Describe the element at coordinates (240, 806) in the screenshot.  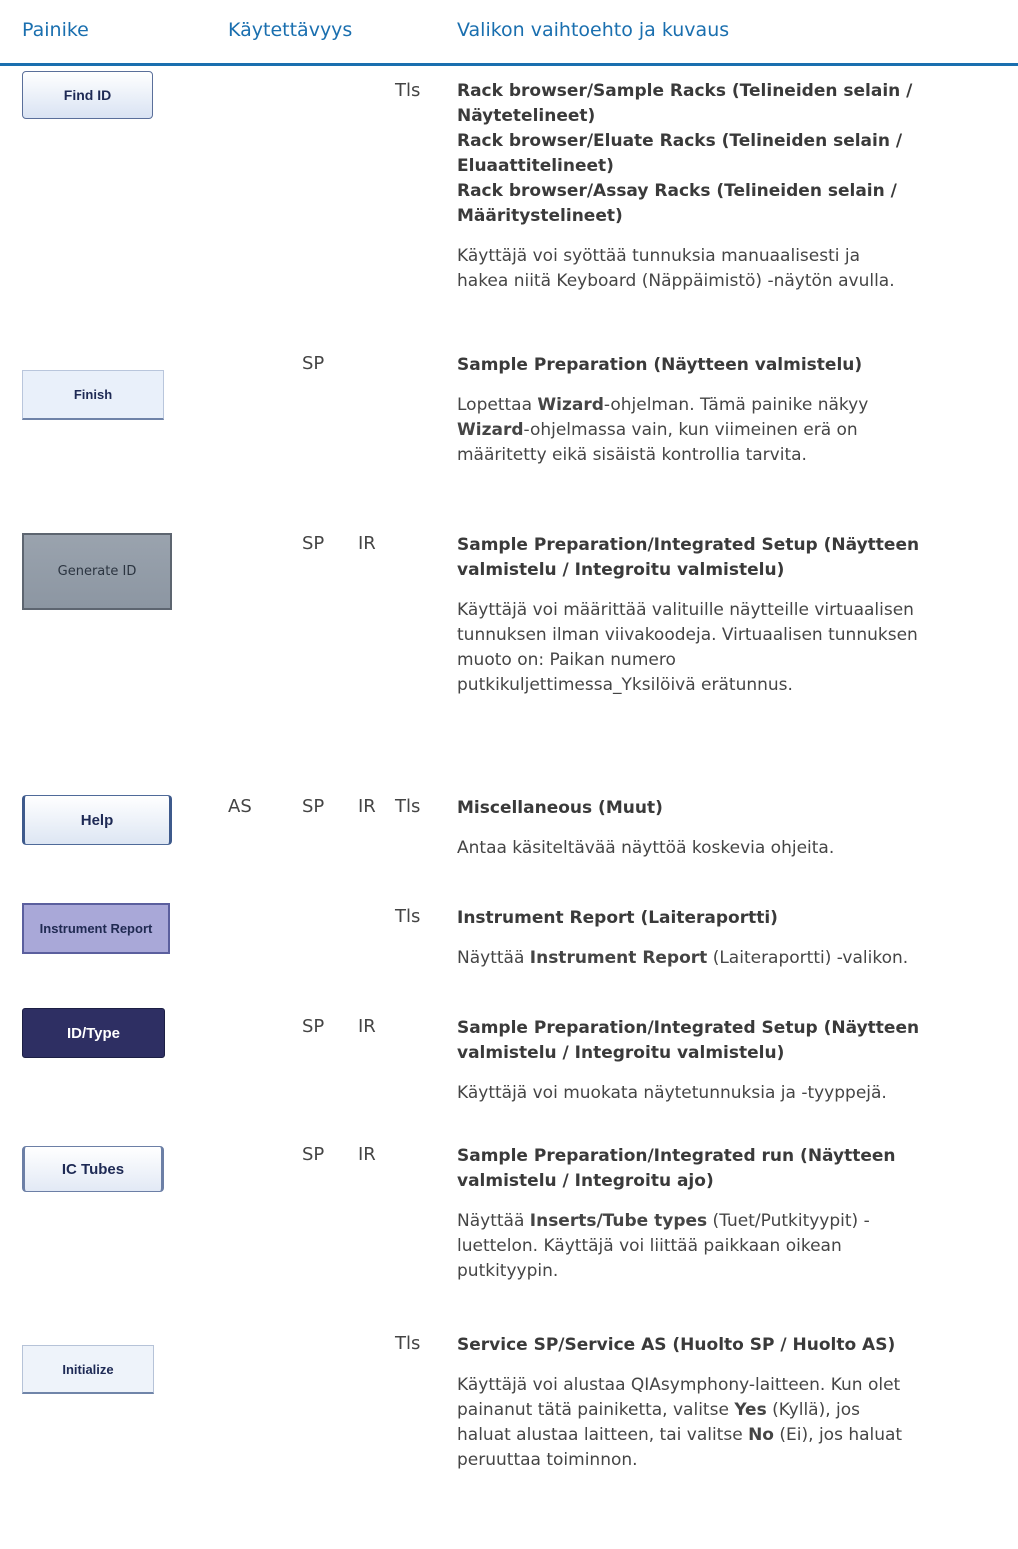
I see `usage-as: AS` at that location.